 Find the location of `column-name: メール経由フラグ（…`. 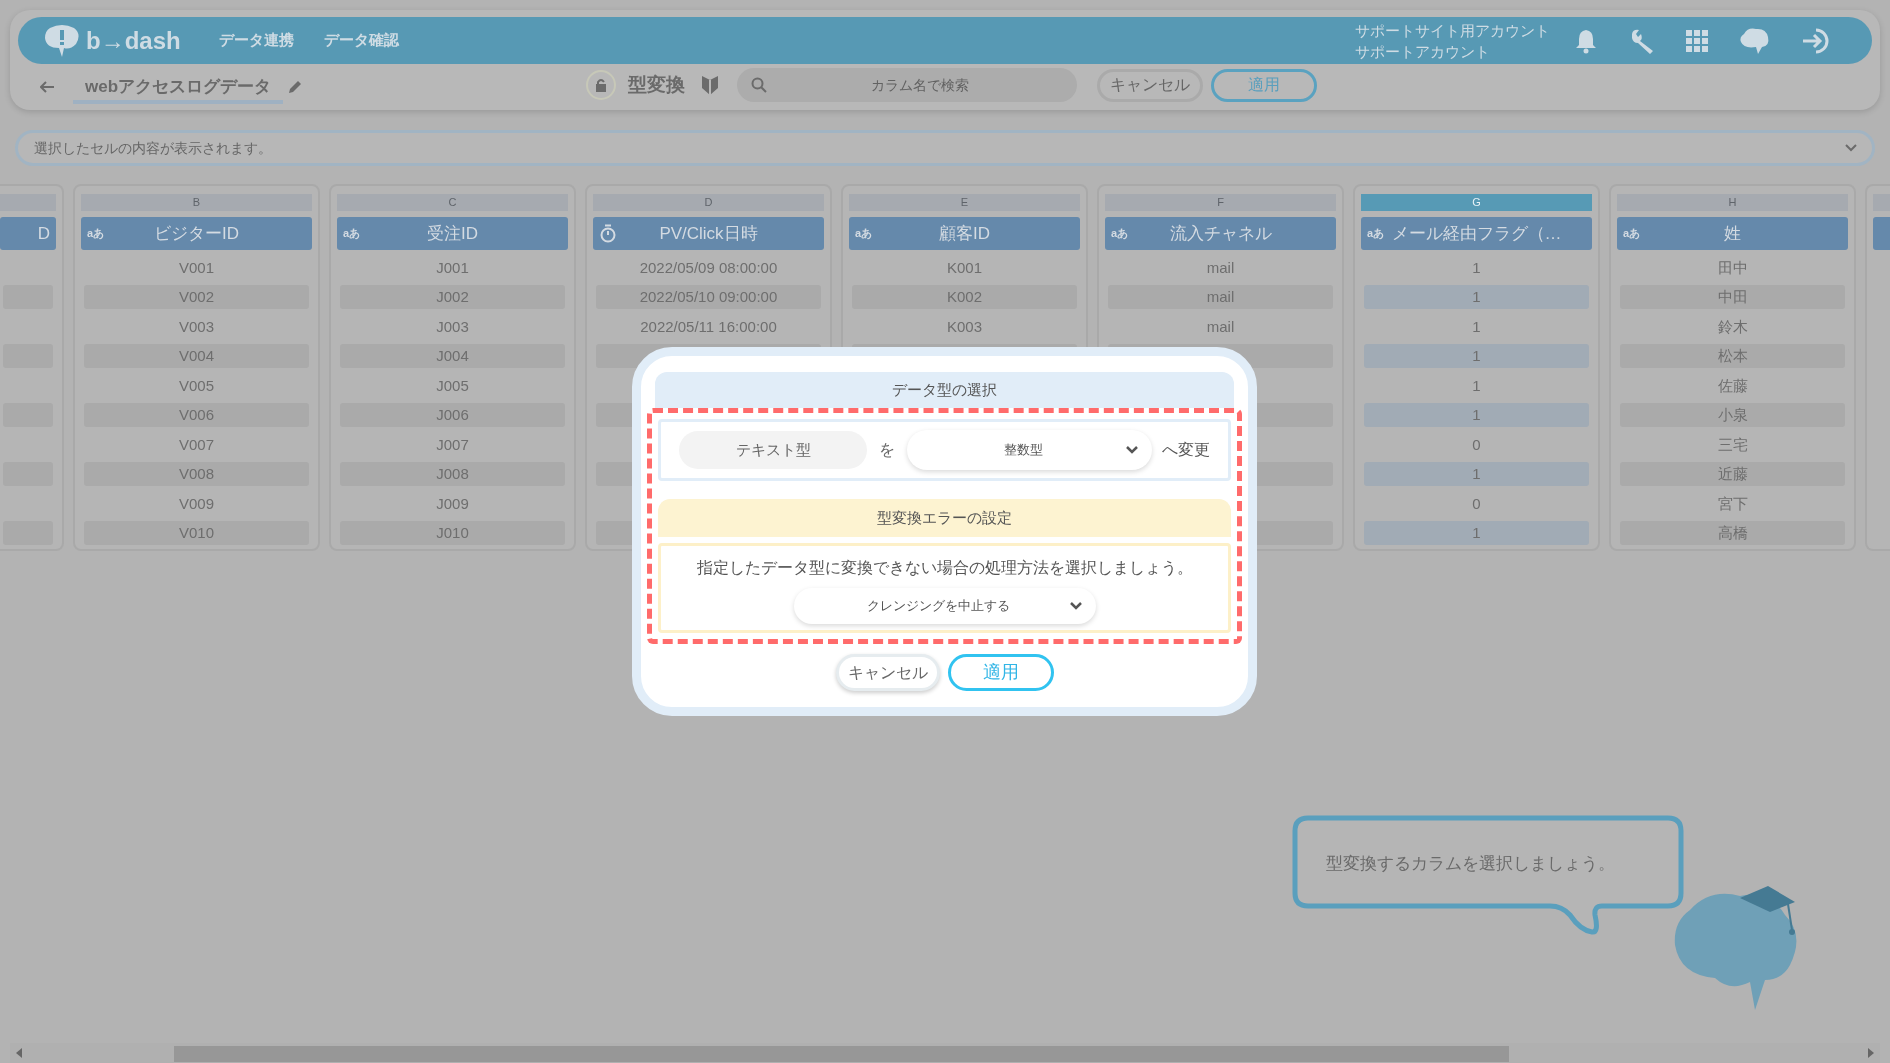

column-name: メール経由フラグ（… is located at coordinates (1476, 233).